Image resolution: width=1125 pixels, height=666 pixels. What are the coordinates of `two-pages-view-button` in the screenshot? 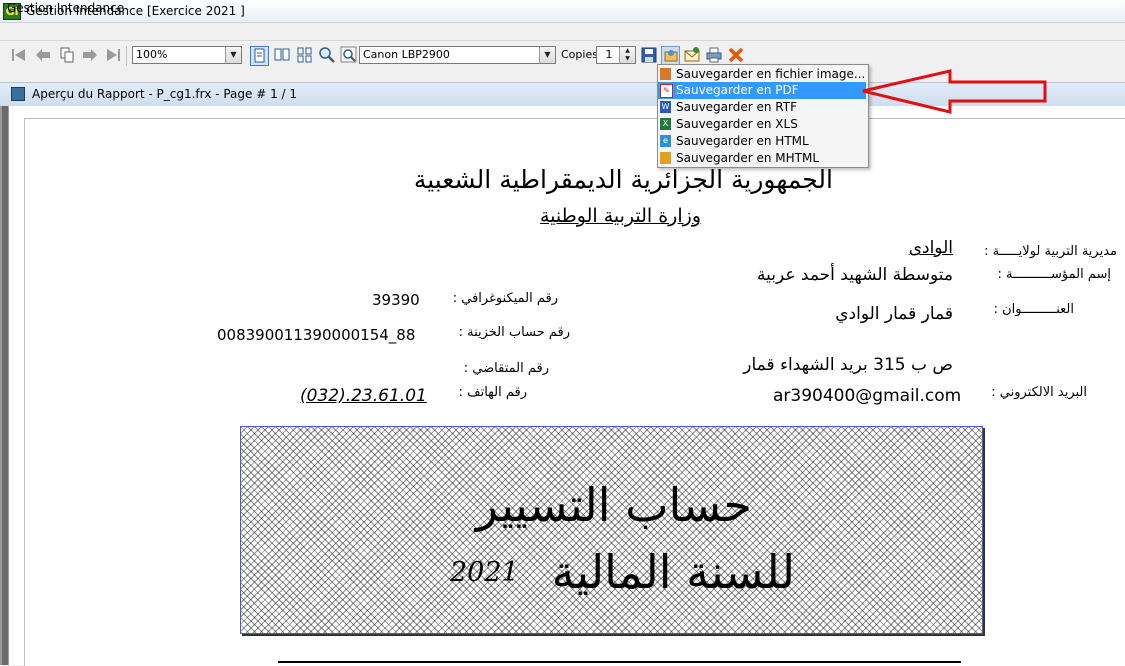 It's located at (282, 55).